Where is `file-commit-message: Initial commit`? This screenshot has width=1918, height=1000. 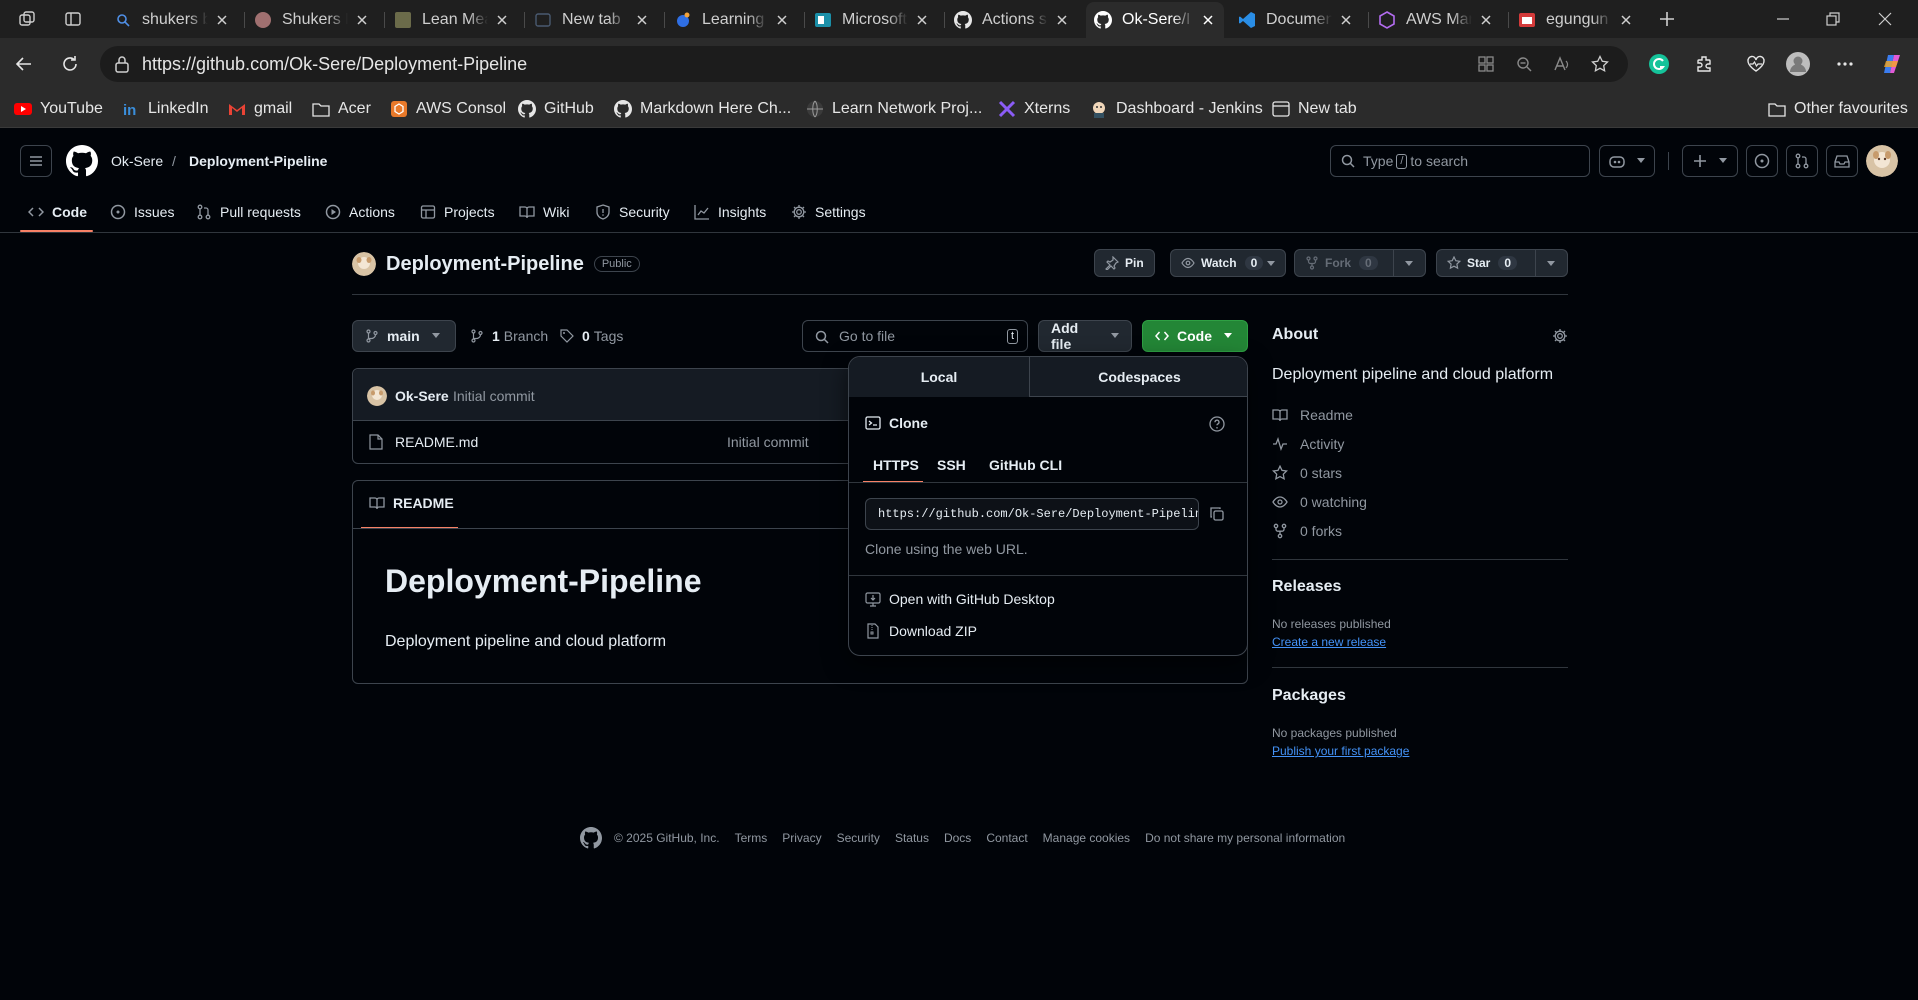 file-commit-message: Initial commit is located at coordinates (768, 442).